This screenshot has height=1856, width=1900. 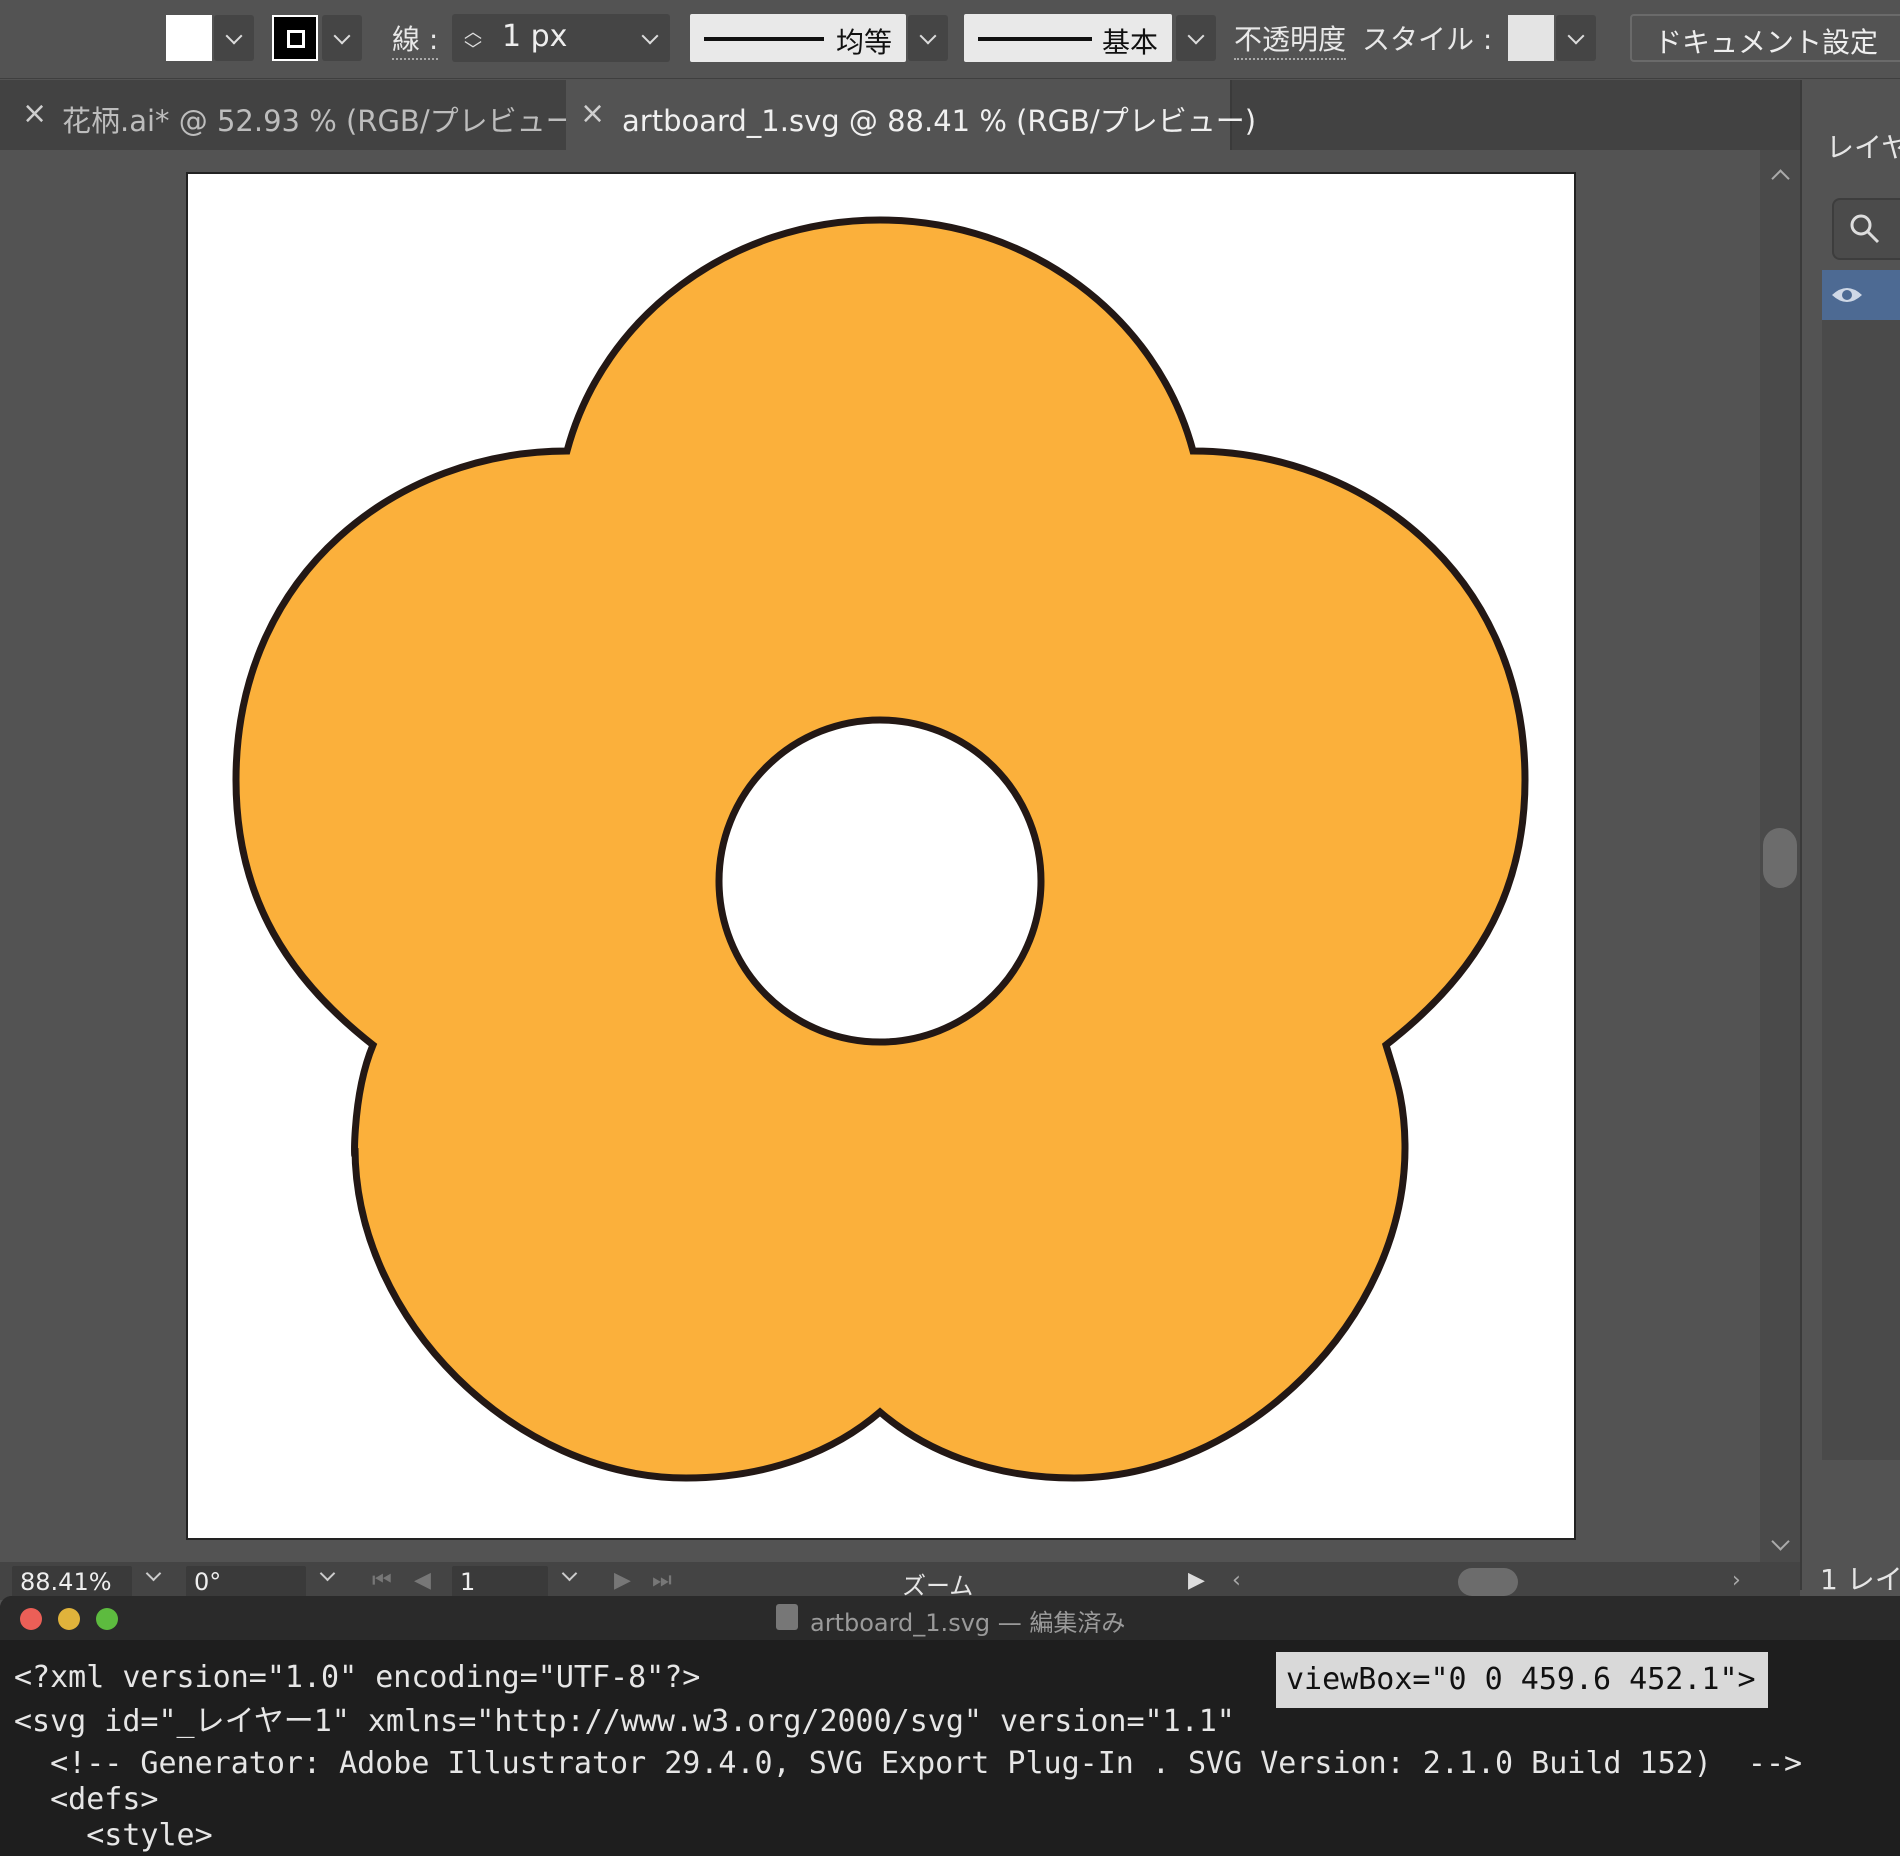 What do you see at coordinates (1863, 146) in the screenshot?
I see `layers-tab: レイヤー` at bounding box center [1863, 146].